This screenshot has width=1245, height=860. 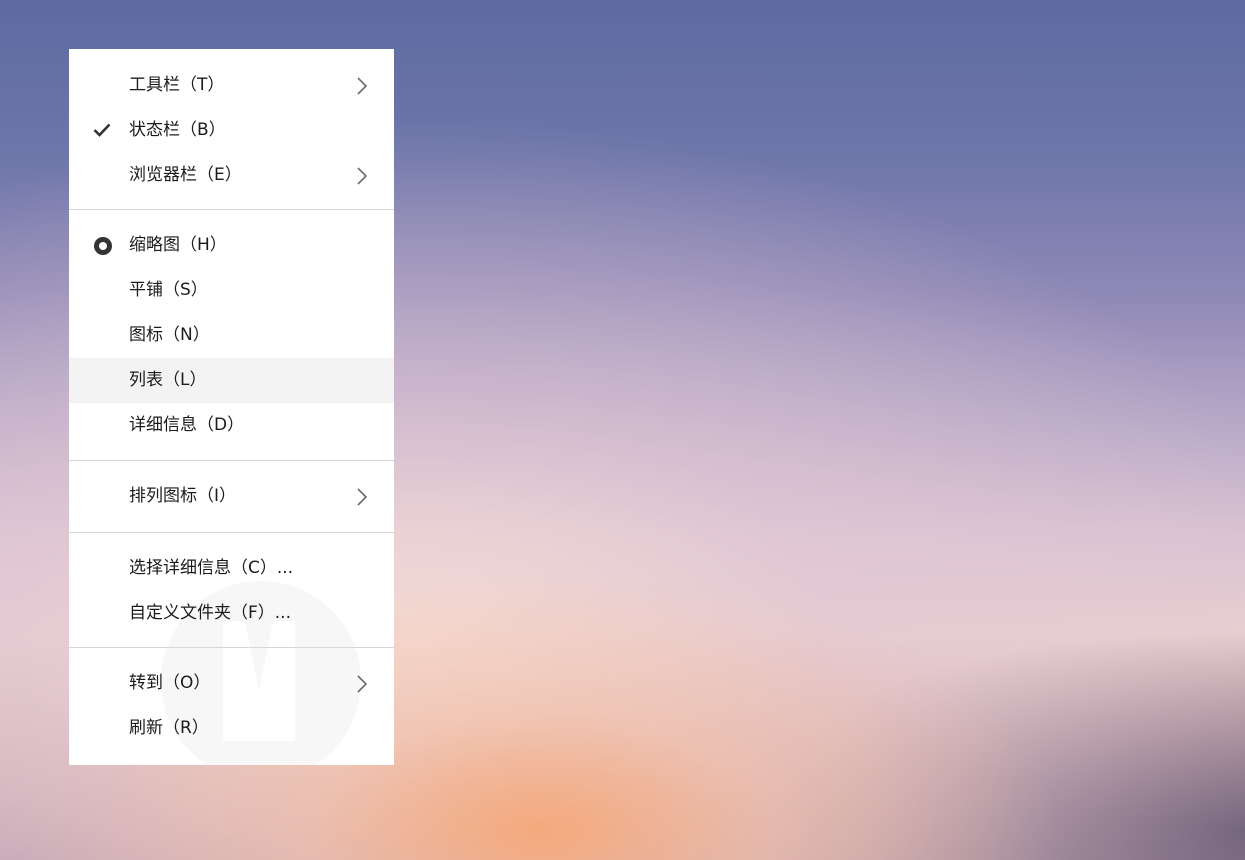 What do you see at coordinates (231, 683) in the screenshot?
I see `menu-item-go-to: 转到（O）` at bounding box center [231, 683].